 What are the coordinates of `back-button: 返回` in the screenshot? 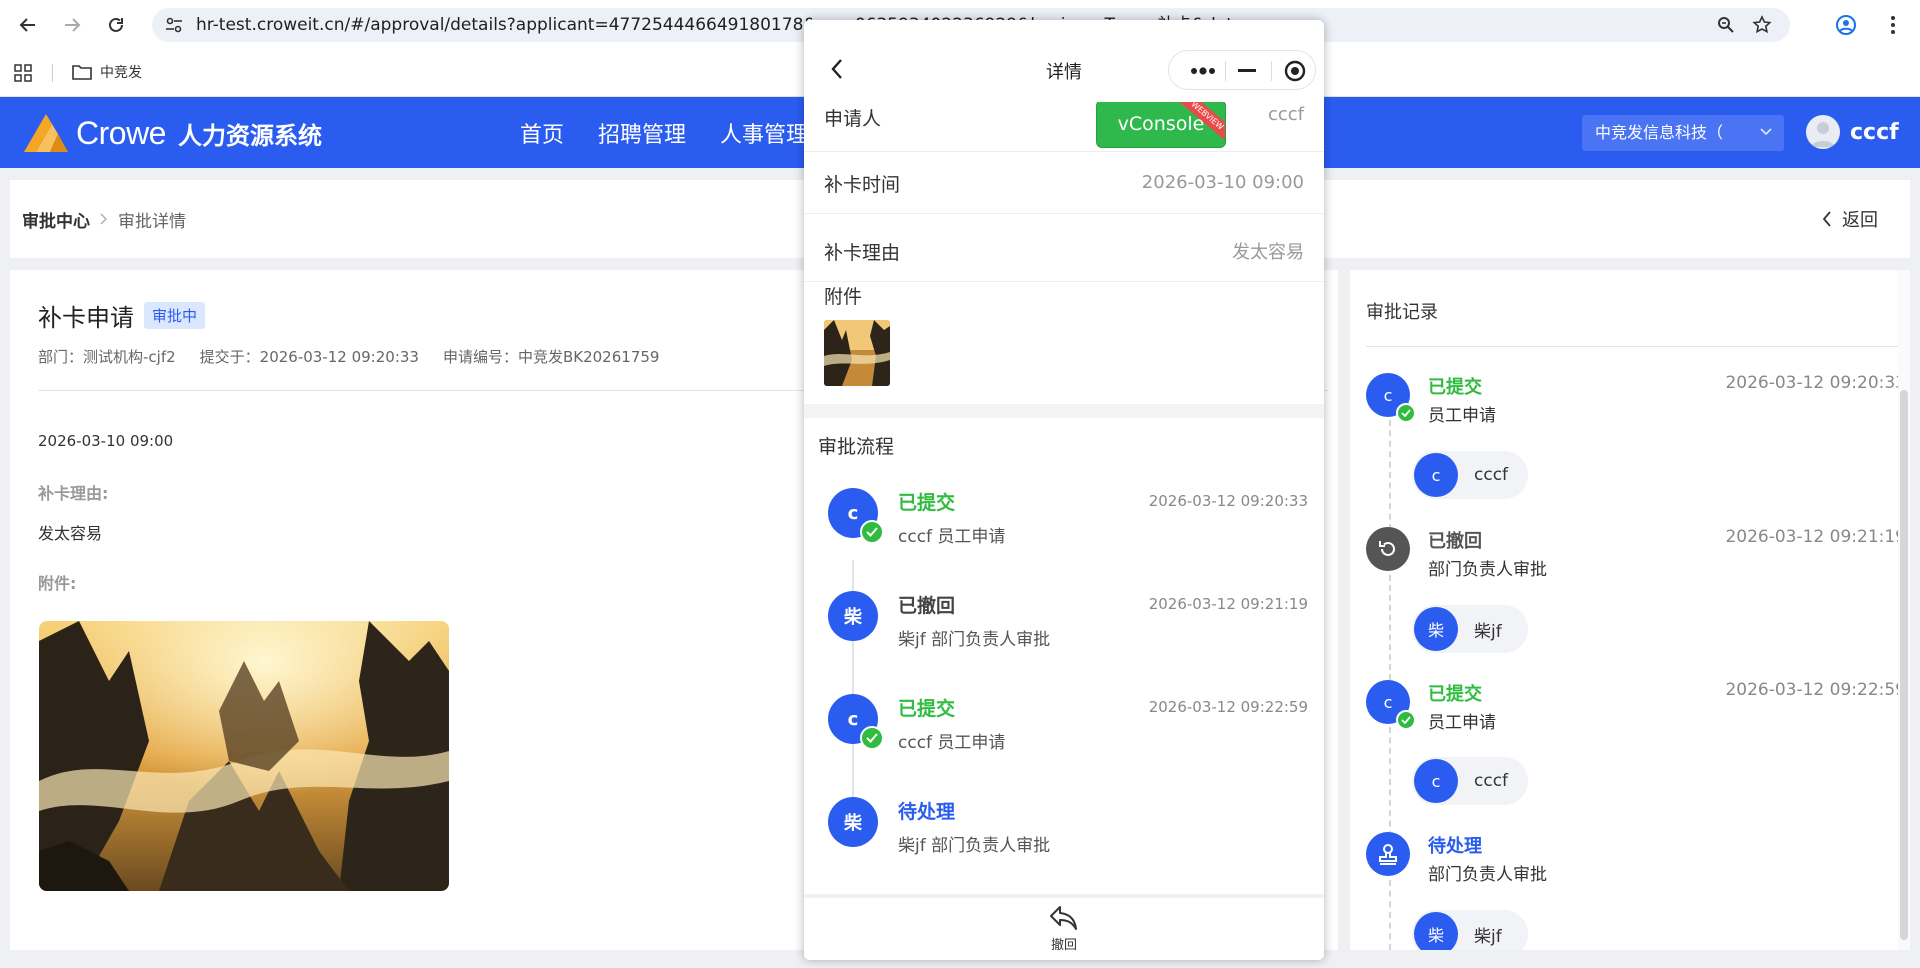 It's located at (1850, 219).